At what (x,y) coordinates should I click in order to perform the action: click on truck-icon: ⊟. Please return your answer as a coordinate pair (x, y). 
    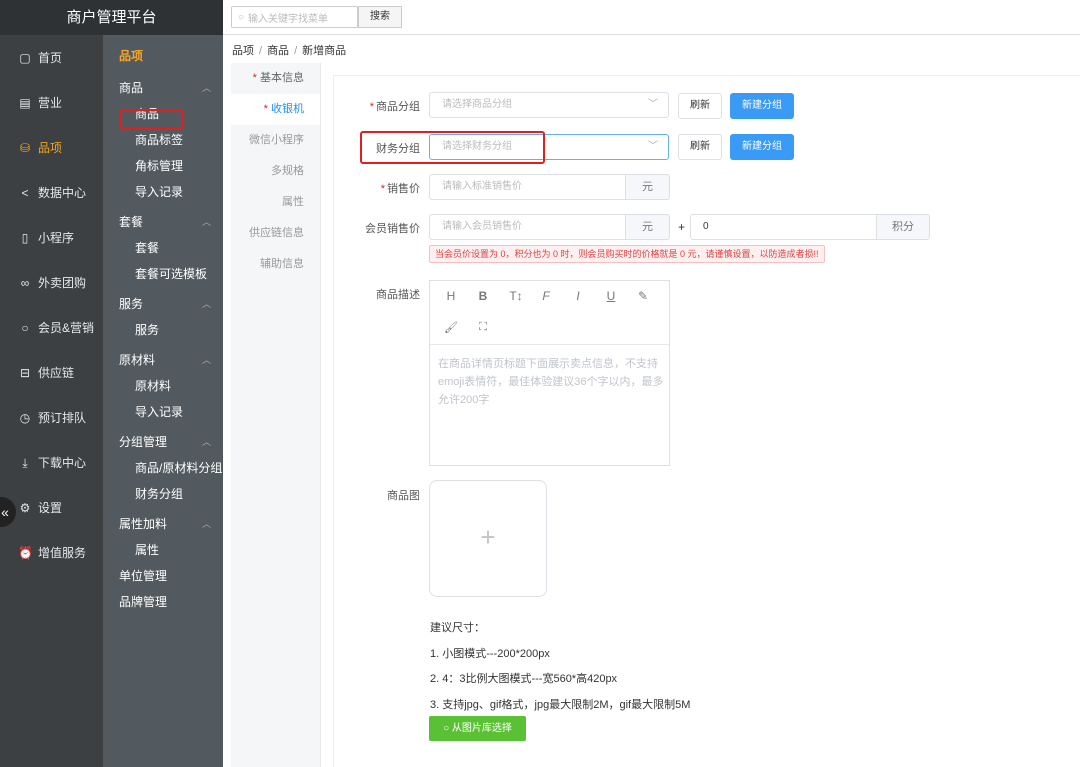
    Looking at the image, I should click on (25, 372).